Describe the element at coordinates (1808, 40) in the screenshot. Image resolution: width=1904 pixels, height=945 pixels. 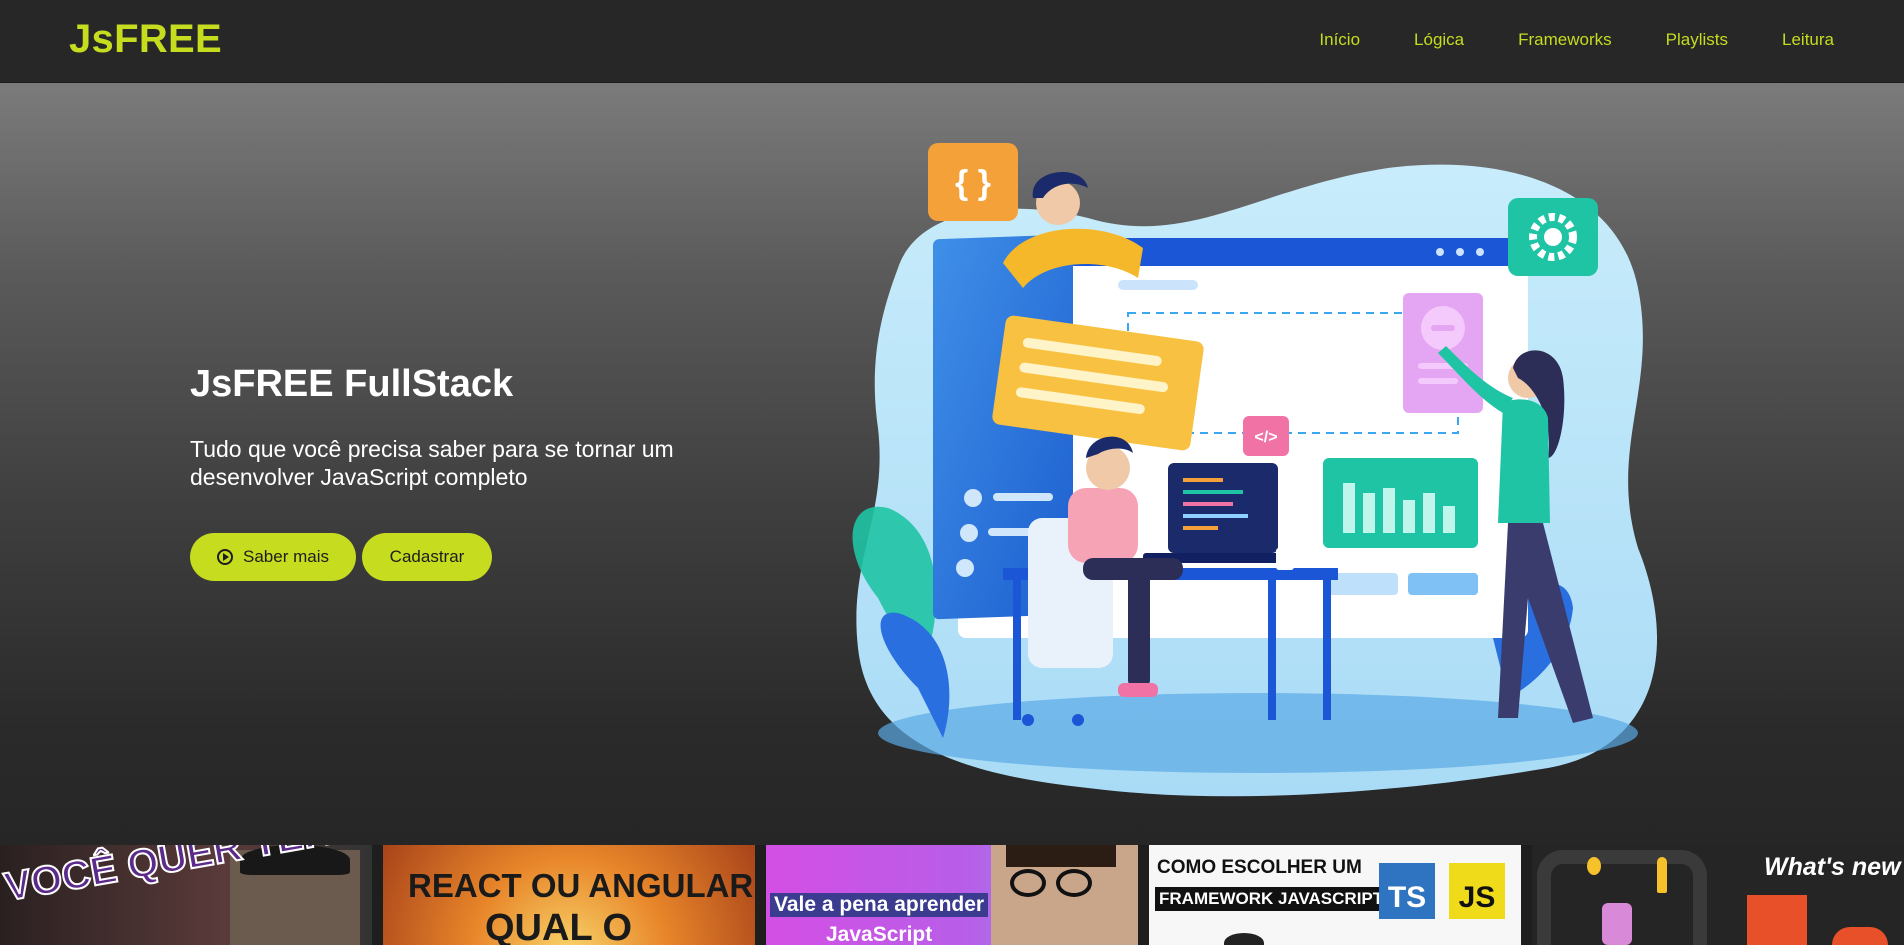
I see `nav-link-leitura: Leitura` at that location.